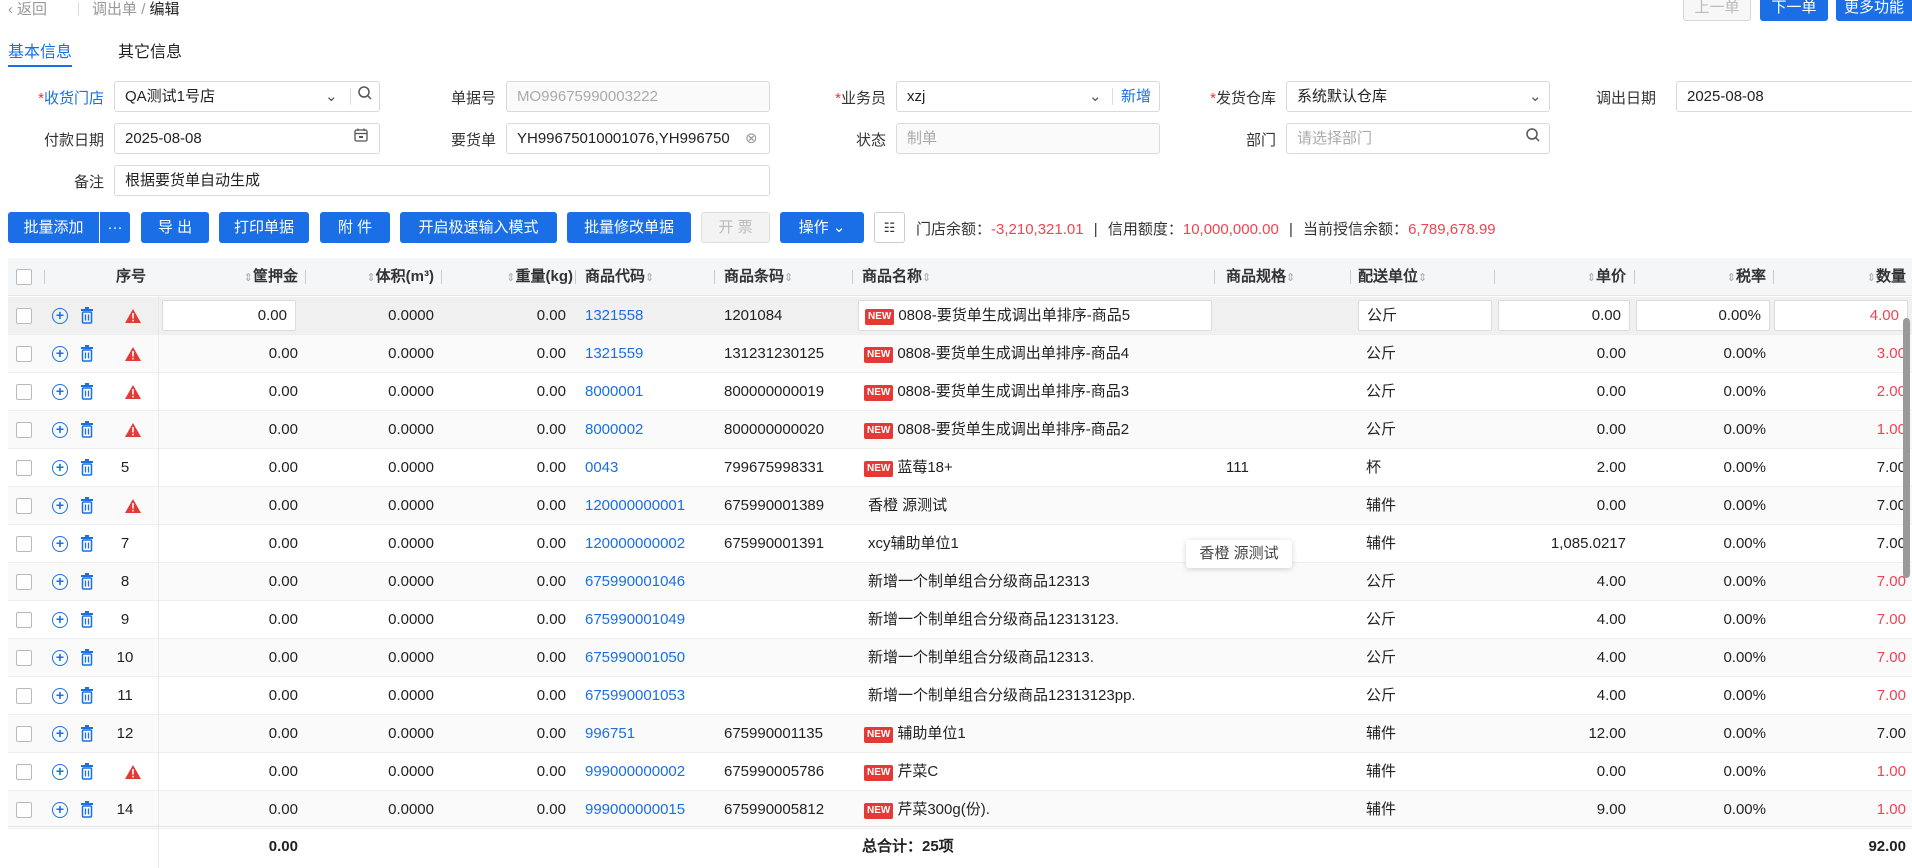 This screenshot has height=868, width=1912. I want to click on code-link: 996751, so click(610, 734).